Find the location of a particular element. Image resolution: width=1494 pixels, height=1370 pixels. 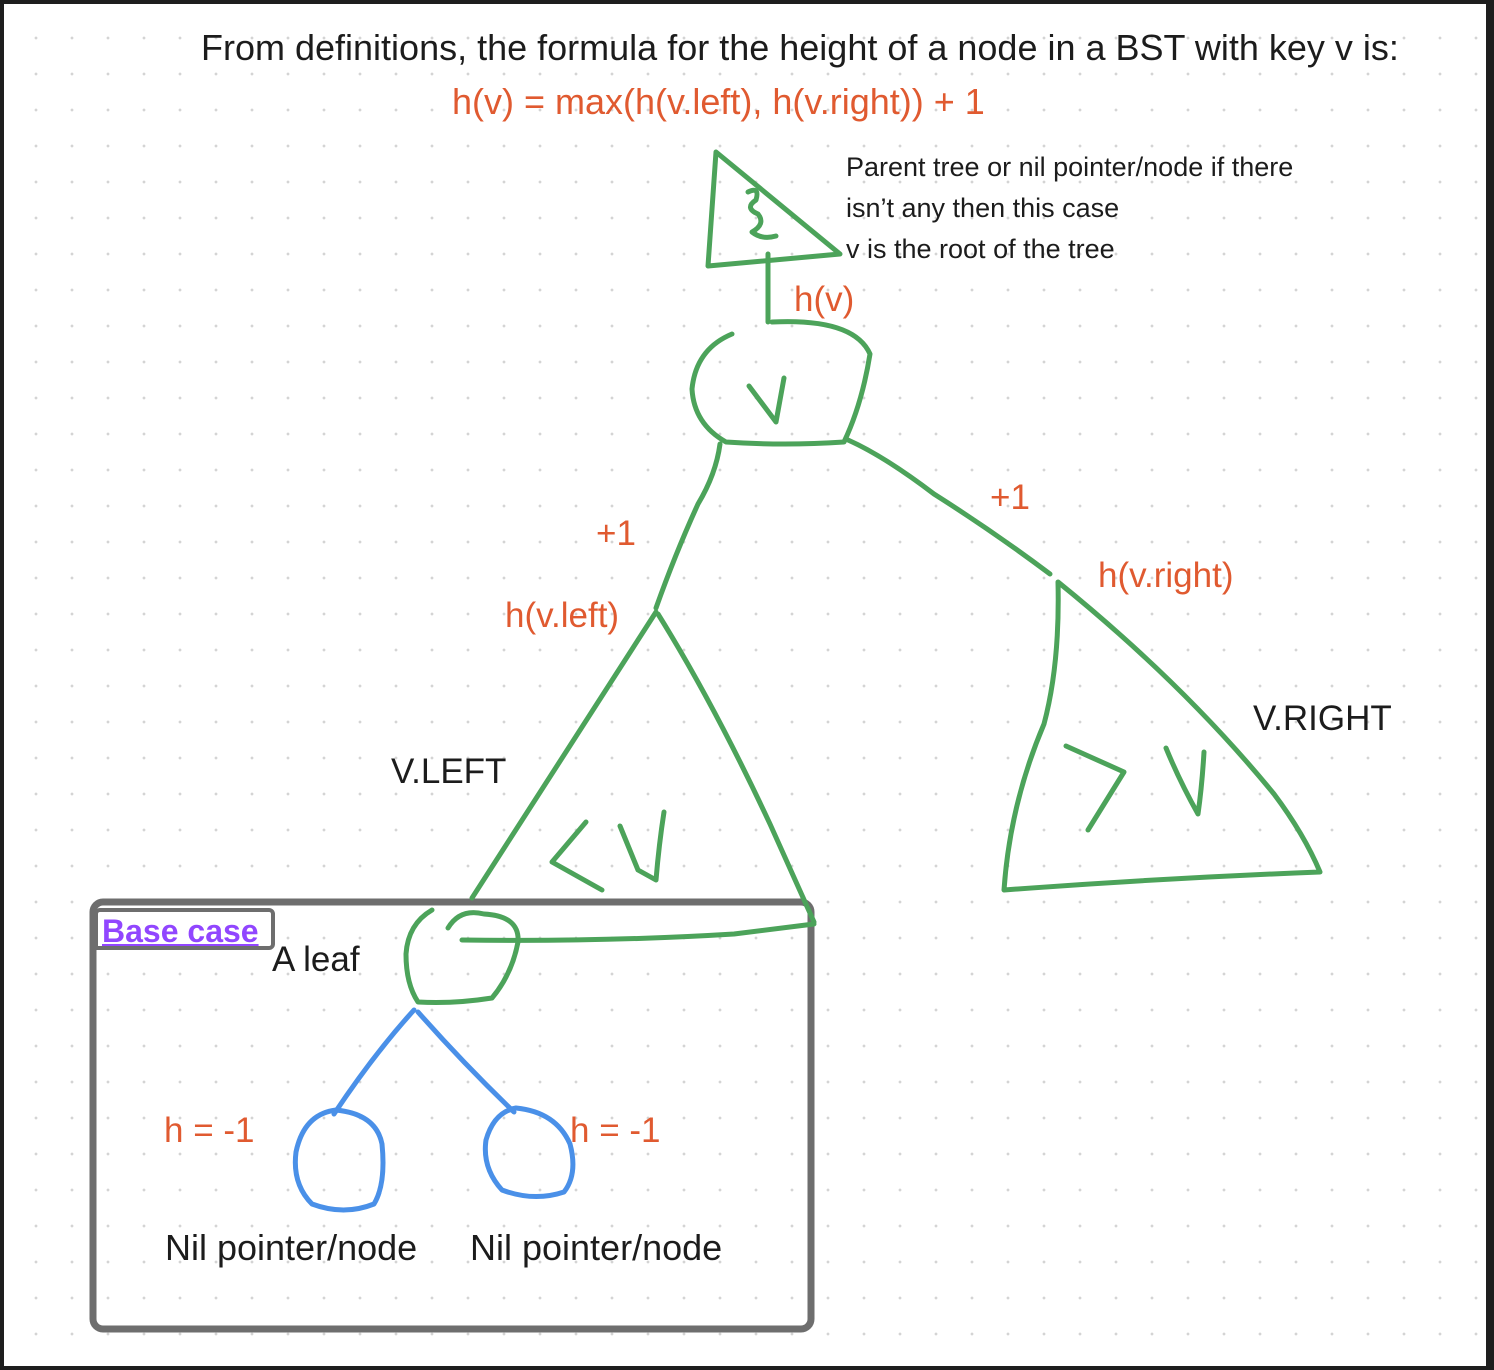

left-subtree-glyph-lt is located at coordinates (577, 856).